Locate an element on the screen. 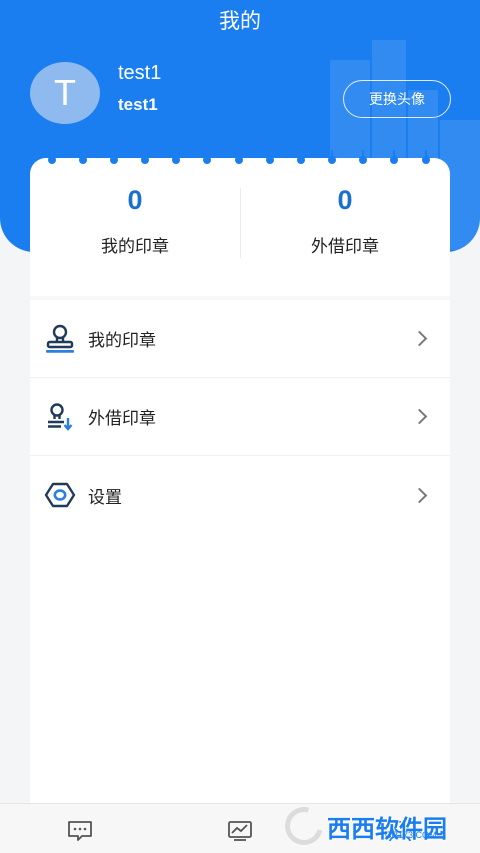  menu-item-label: 外借印章 is located at coordinates (122, 419).